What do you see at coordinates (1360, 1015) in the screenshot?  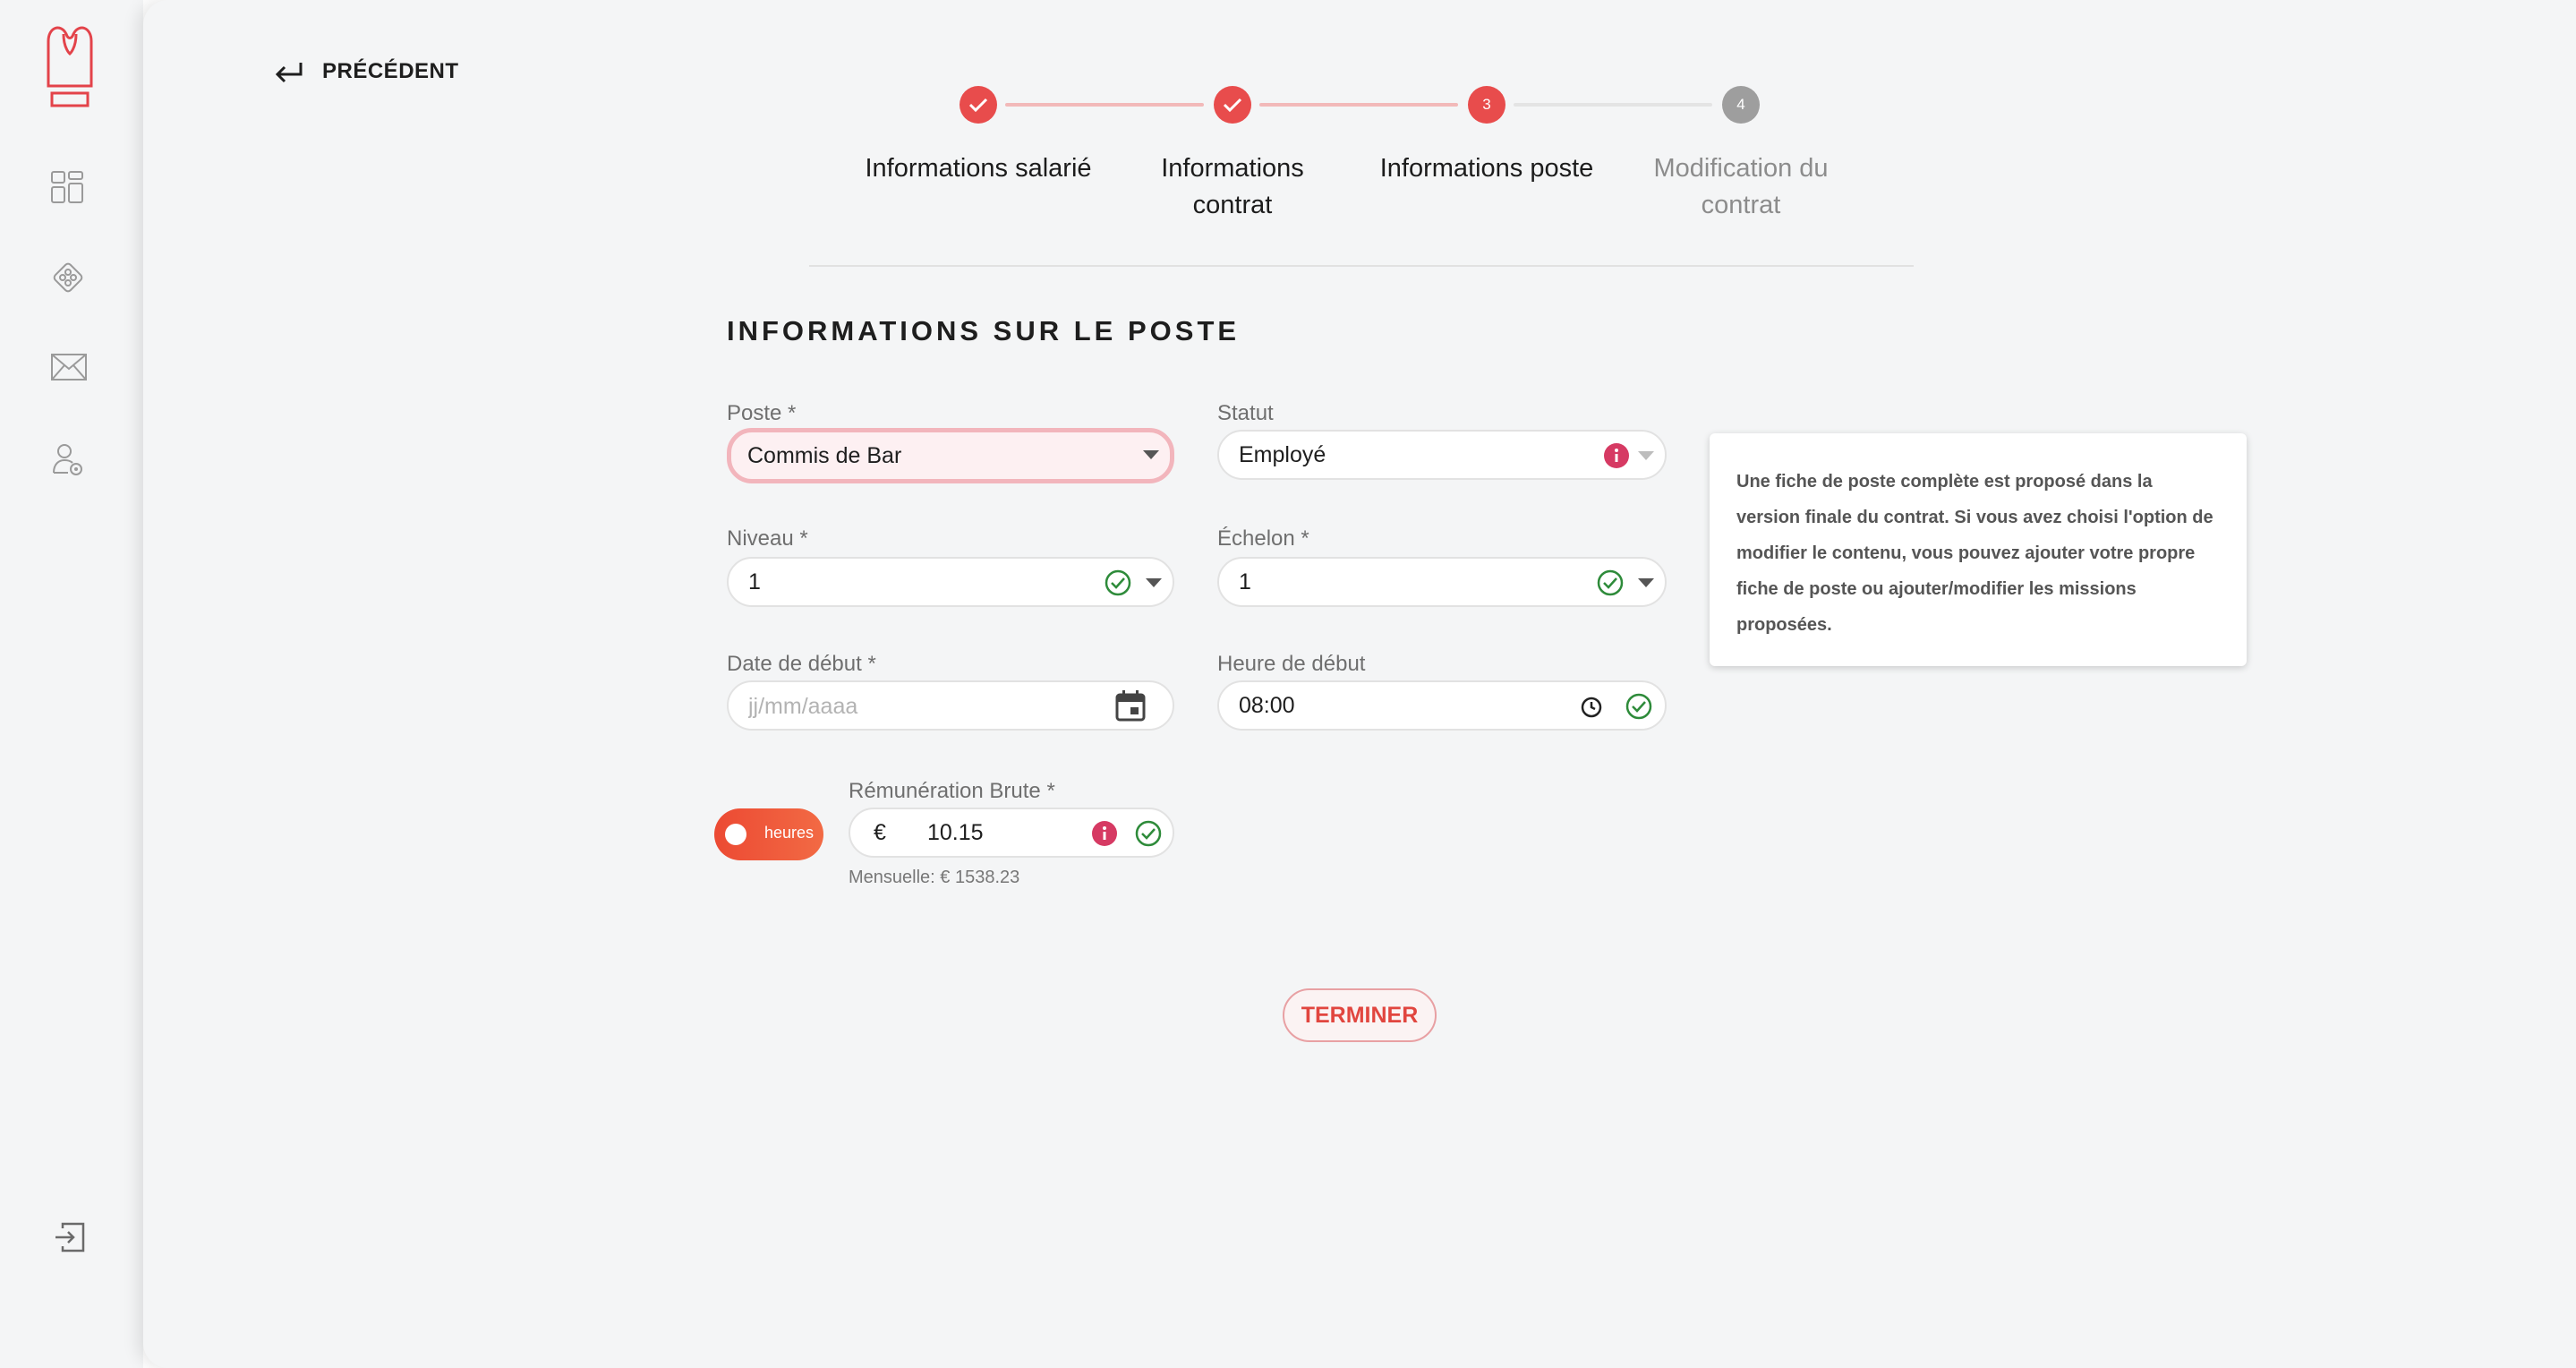 I see `finish-button: TERMINER` at bounding box center [1360, 1015].